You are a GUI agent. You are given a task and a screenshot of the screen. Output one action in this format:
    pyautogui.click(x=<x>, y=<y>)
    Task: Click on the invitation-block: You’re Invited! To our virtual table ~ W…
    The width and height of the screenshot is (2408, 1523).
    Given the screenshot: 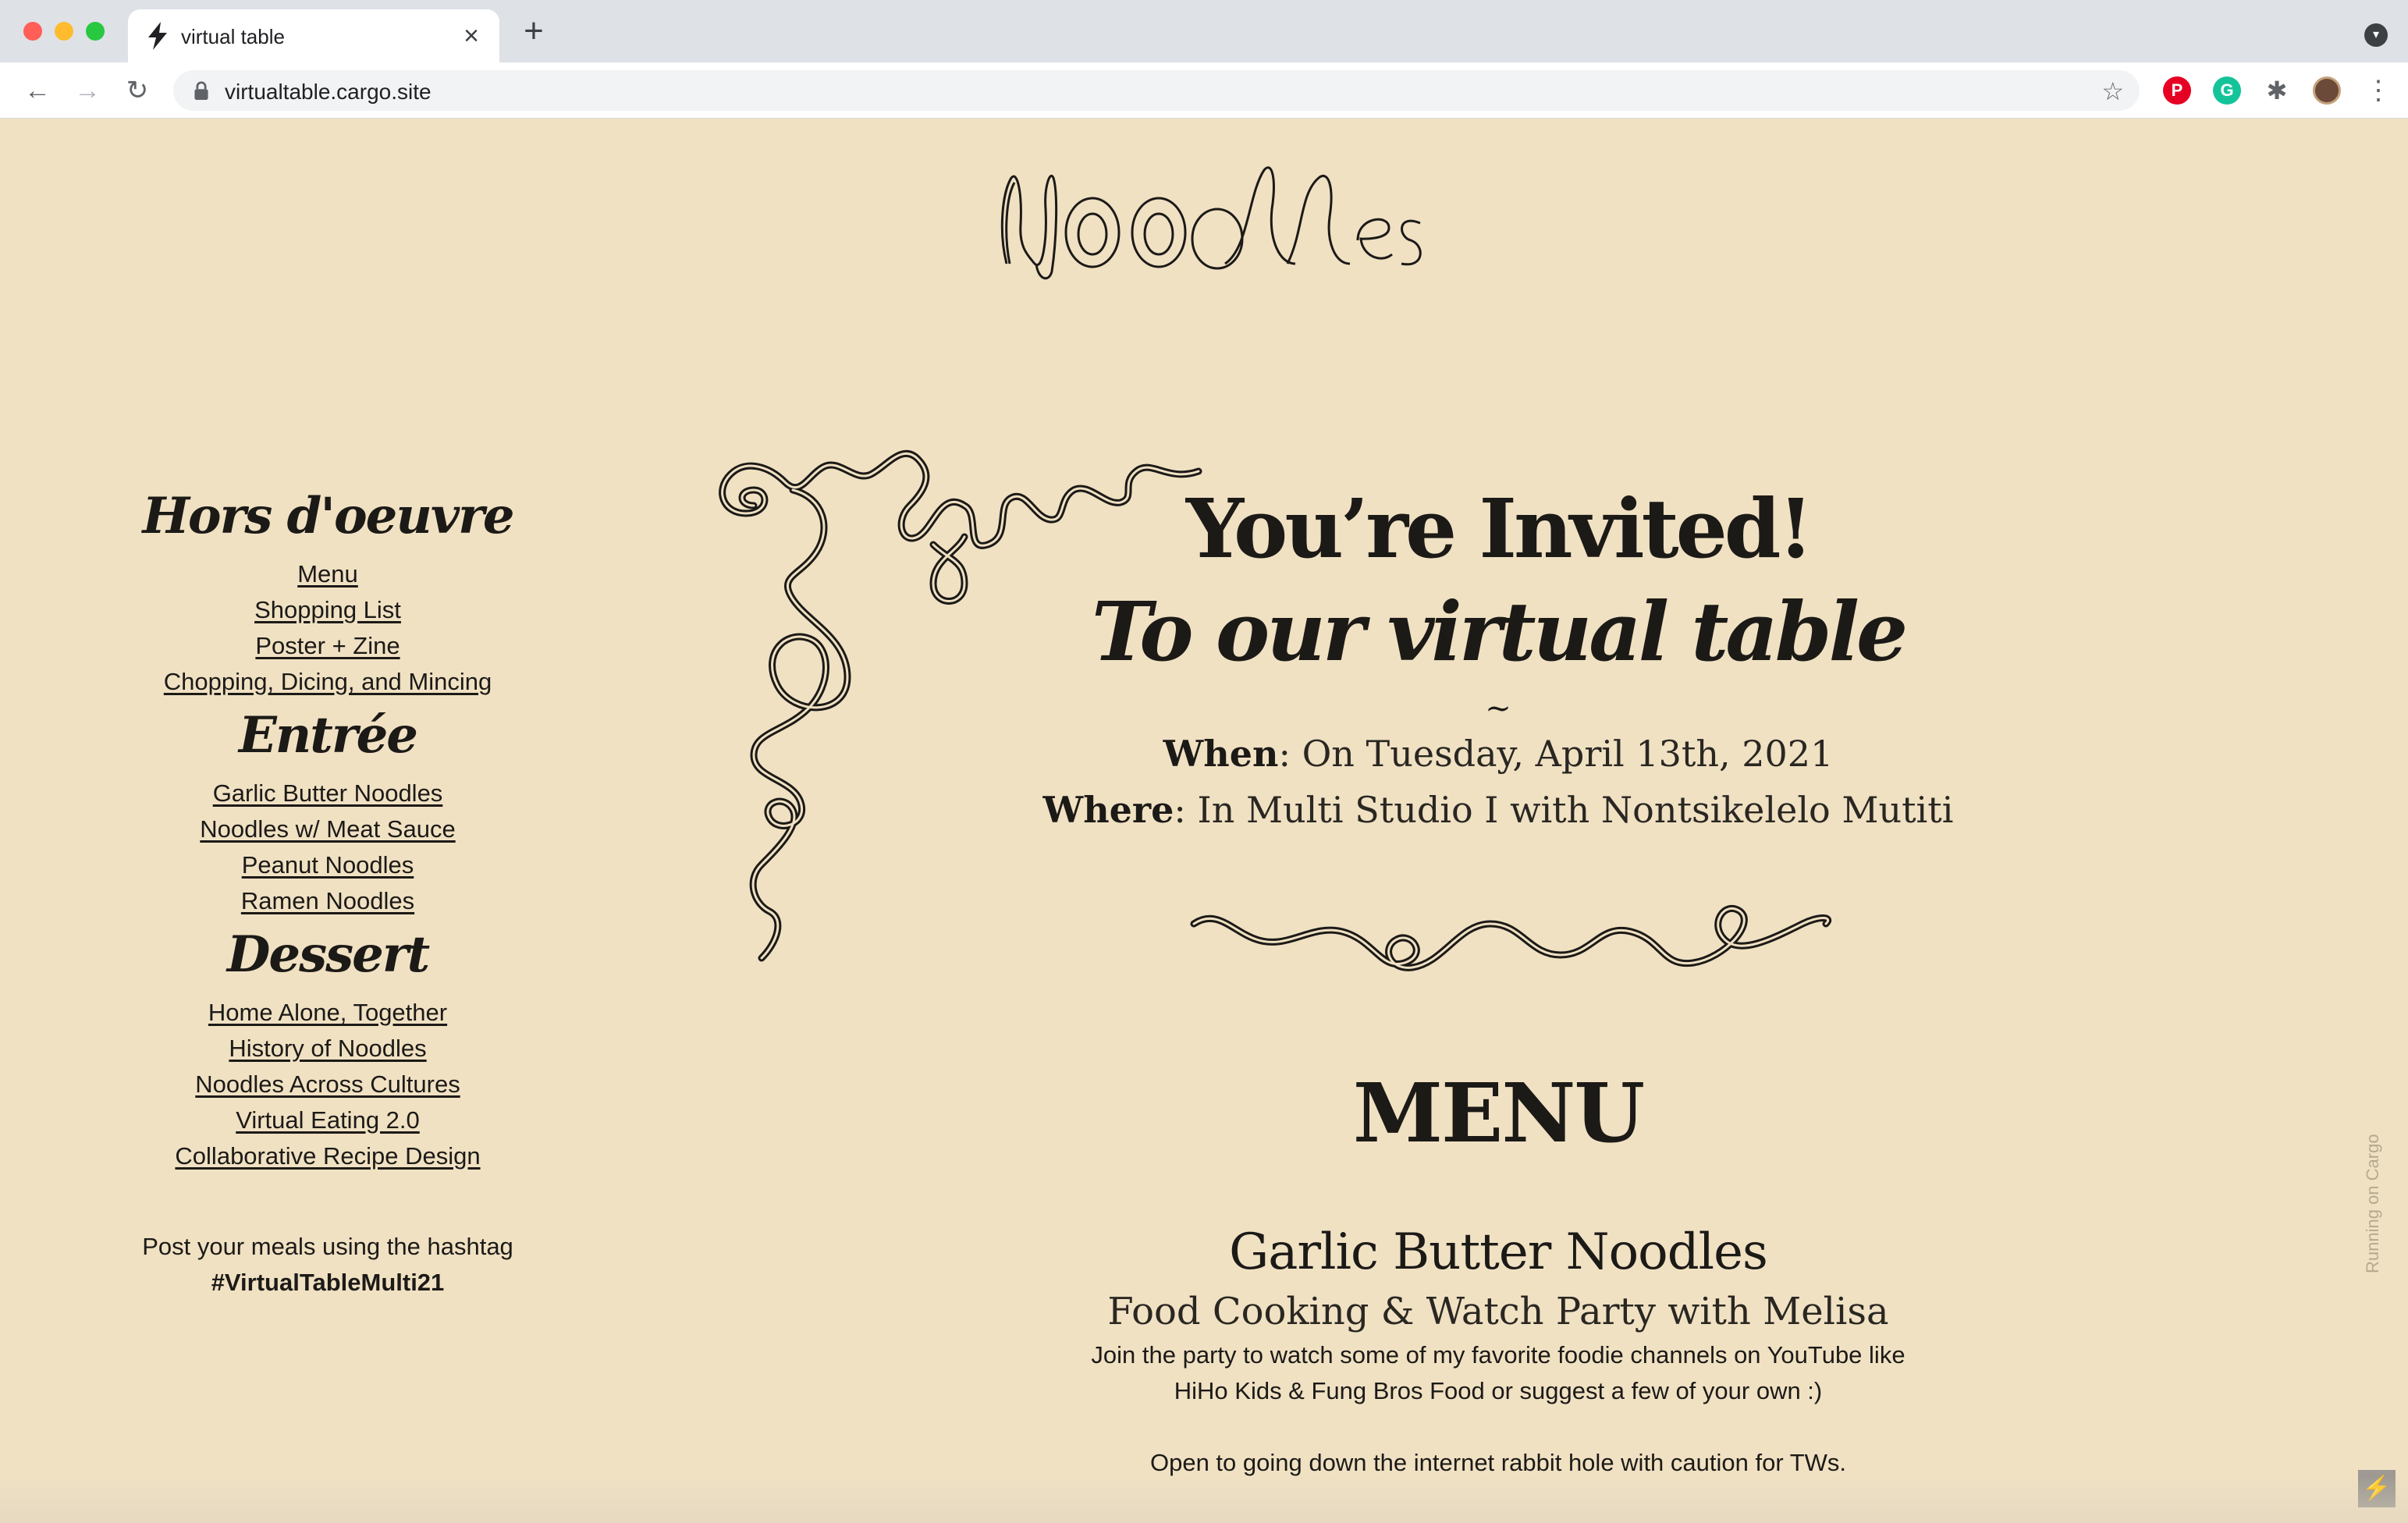 What is the action you would take?
    pyautogui.click(x=1498, y=657)
    